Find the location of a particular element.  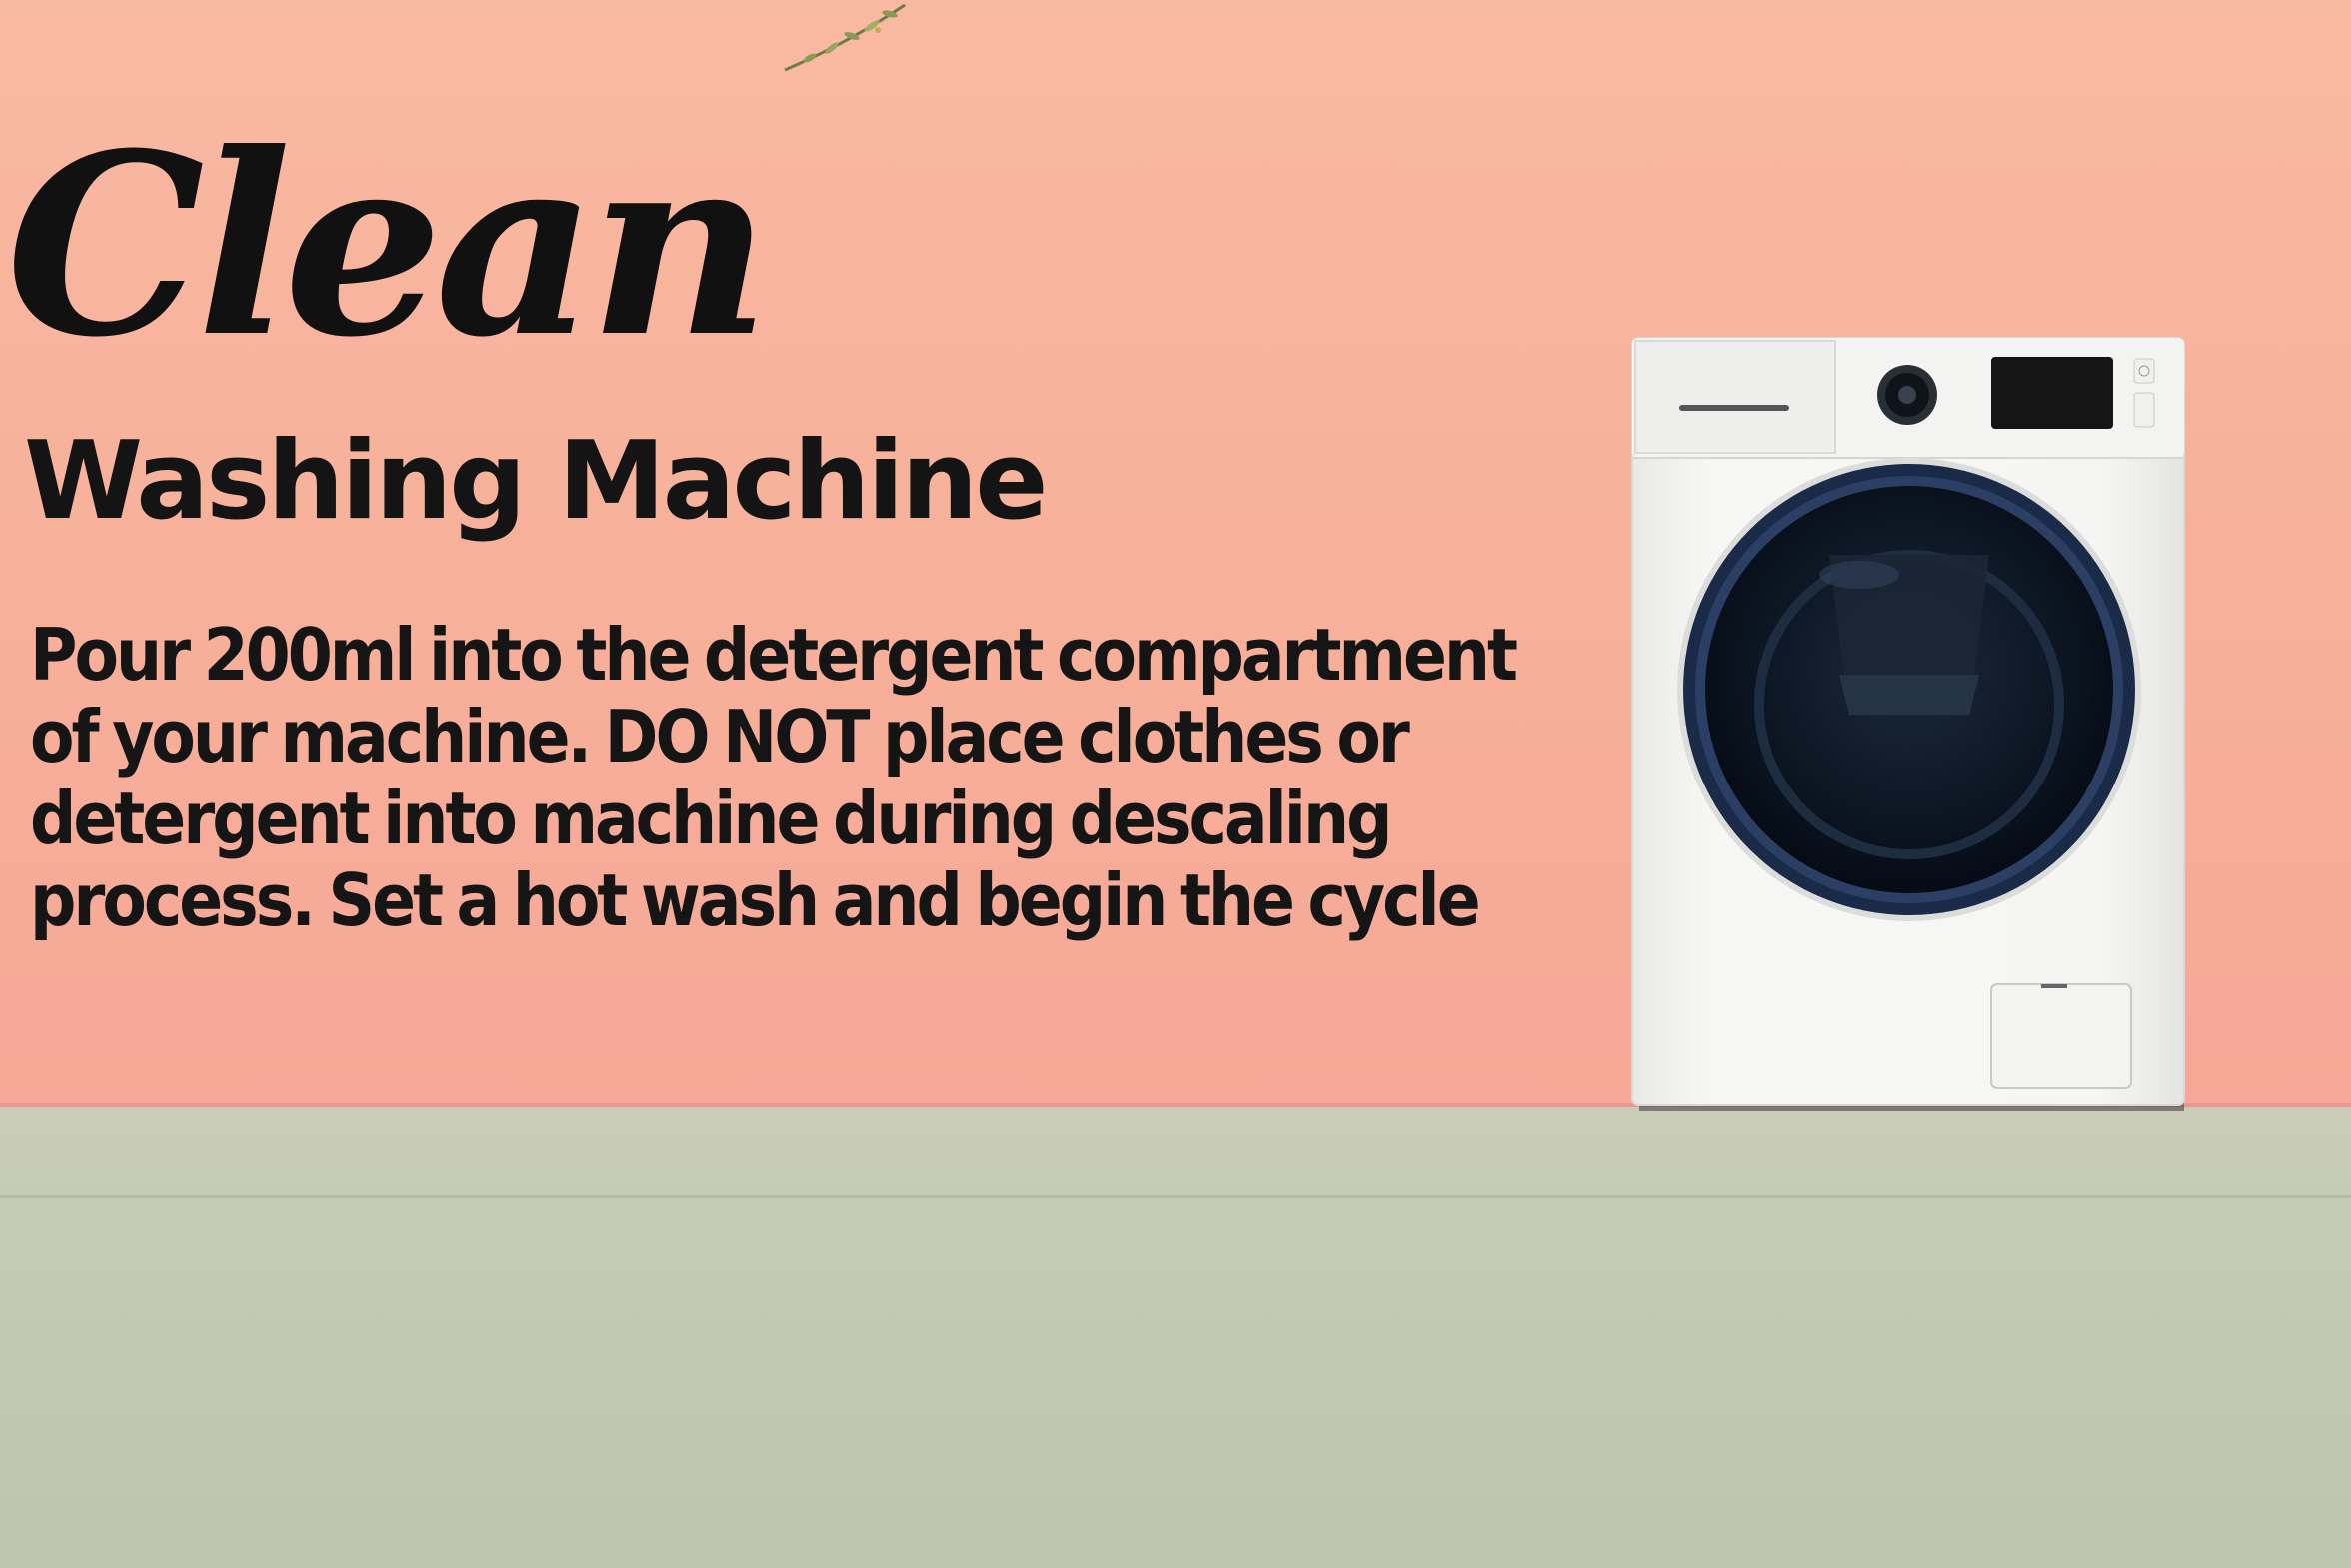

plant-sprig-icon is located at coordinates (845, 38).